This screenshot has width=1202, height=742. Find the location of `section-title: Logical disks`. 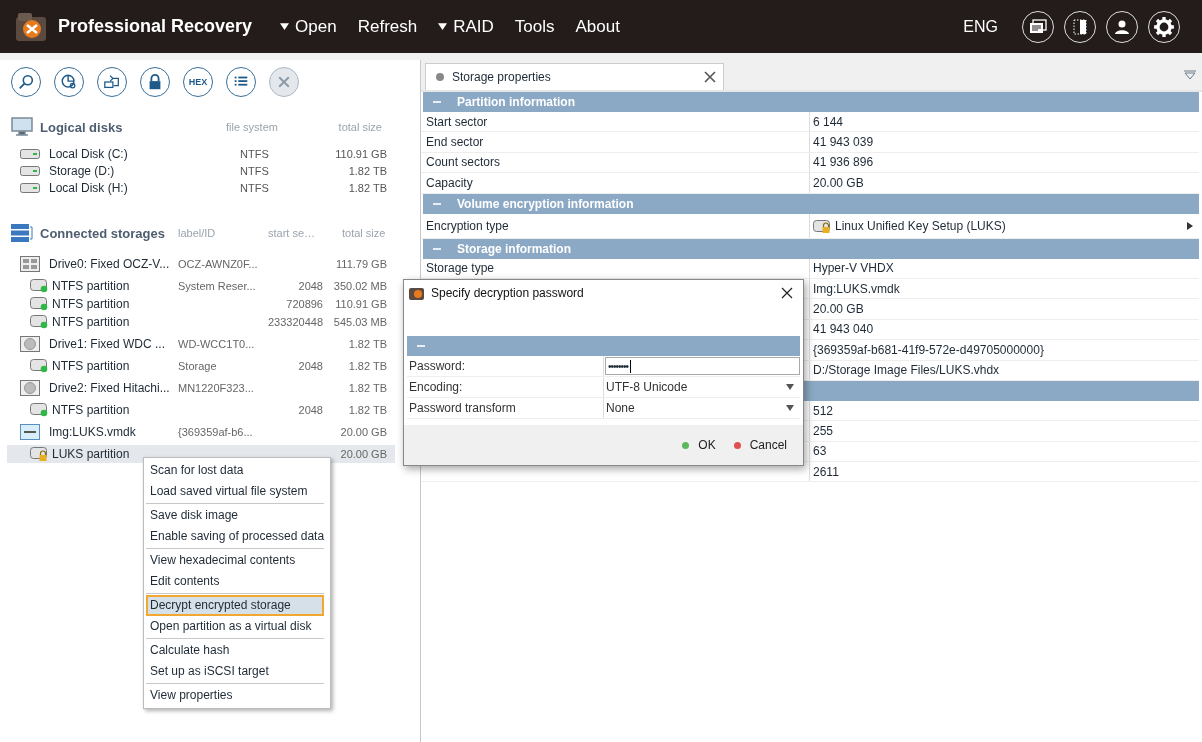

section-title: Logical disks is located at coordinates (82, 127).